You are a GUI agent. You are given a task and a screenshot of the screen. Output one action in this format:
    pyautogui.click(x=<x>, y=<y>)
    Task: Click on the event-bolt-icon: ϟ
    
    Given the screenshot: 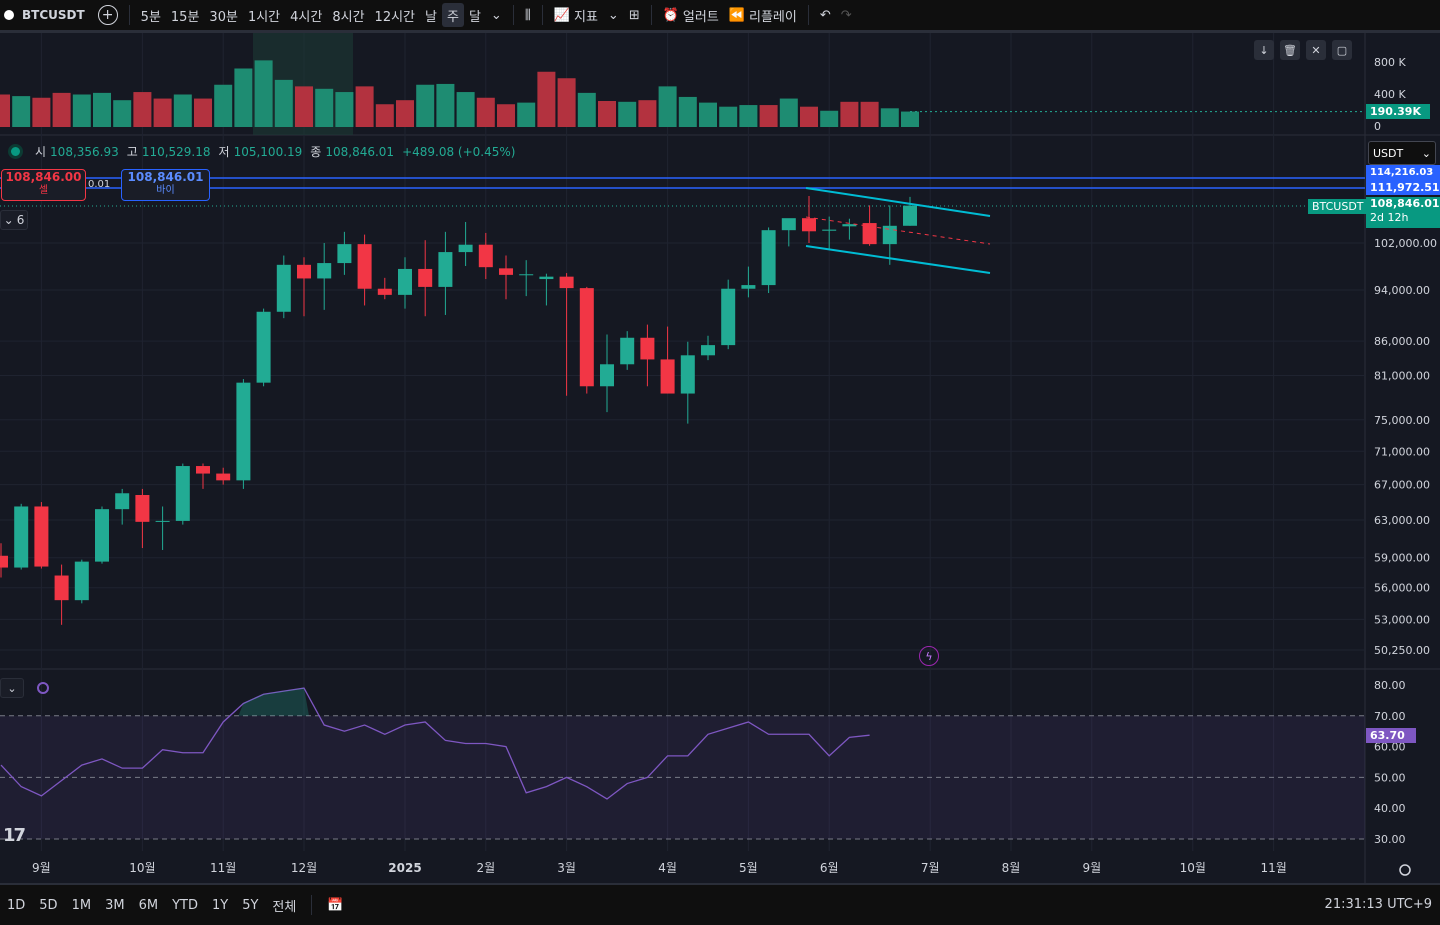 What is the action you would take?
    pyautogui.click(x=929, y=656)
    